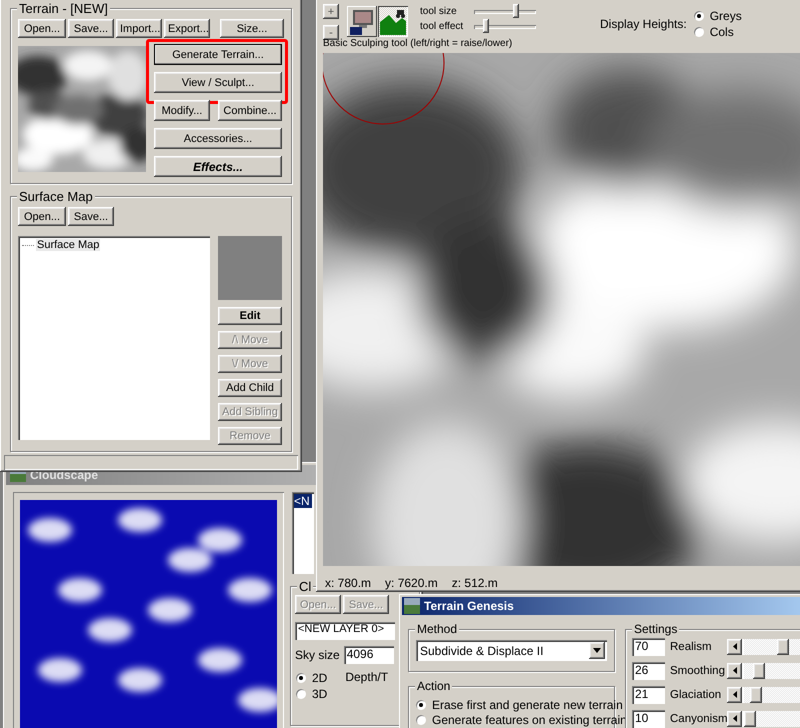 This screenshot has width=800, height=728. What do you see at coordinates (648, 671) in the screenshot?
I see `setting-value-field: 26` at bounding box center [648, 671].